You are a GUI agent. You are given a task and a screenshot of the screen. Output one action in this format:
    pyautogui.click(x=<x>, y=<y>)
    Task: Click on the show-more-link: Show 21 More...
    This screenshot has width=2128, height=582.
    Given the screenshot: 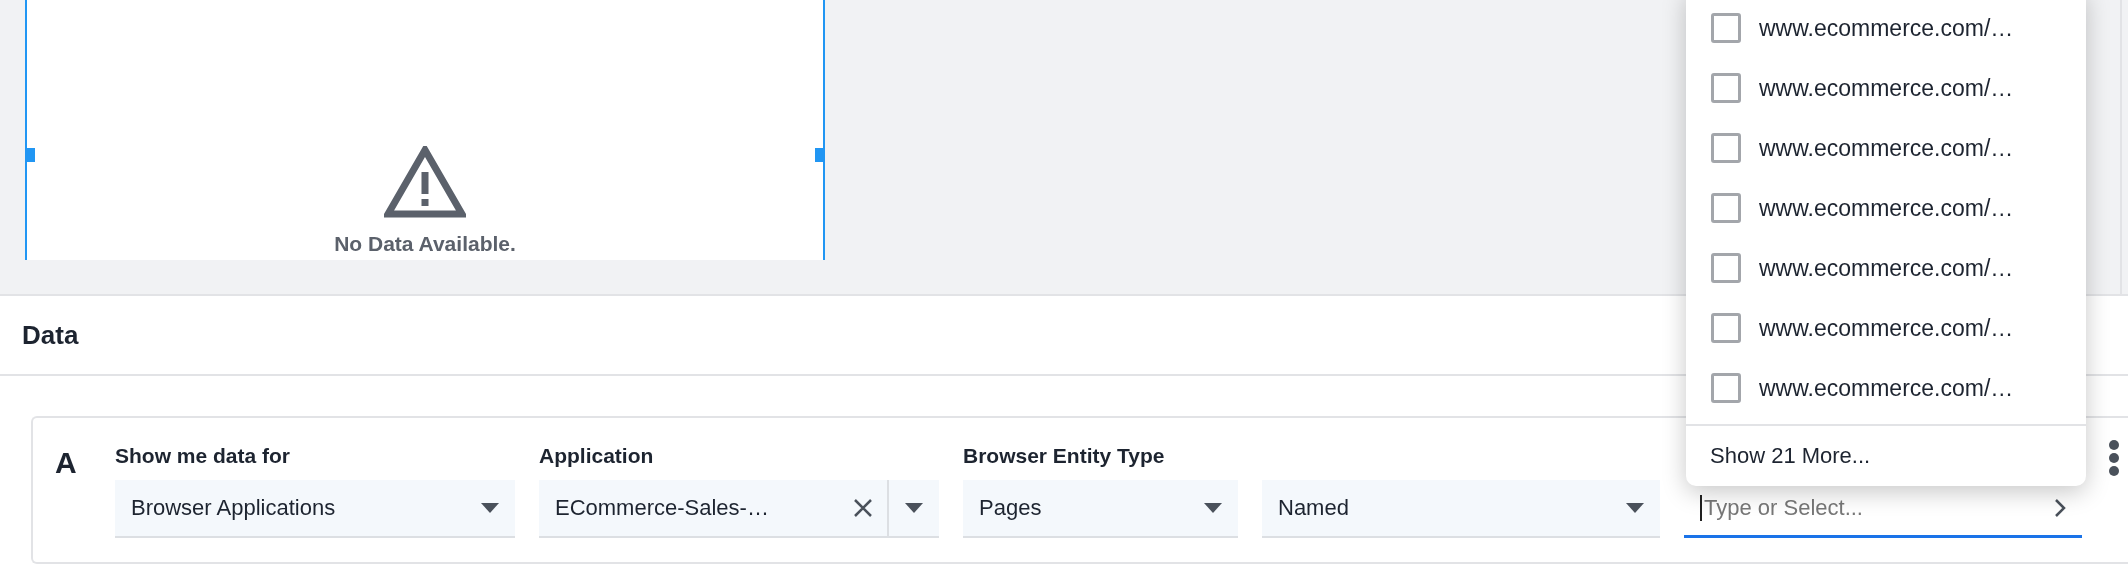 What is the action you would take?
    pyautogui.click(x=1886, y=455)
    